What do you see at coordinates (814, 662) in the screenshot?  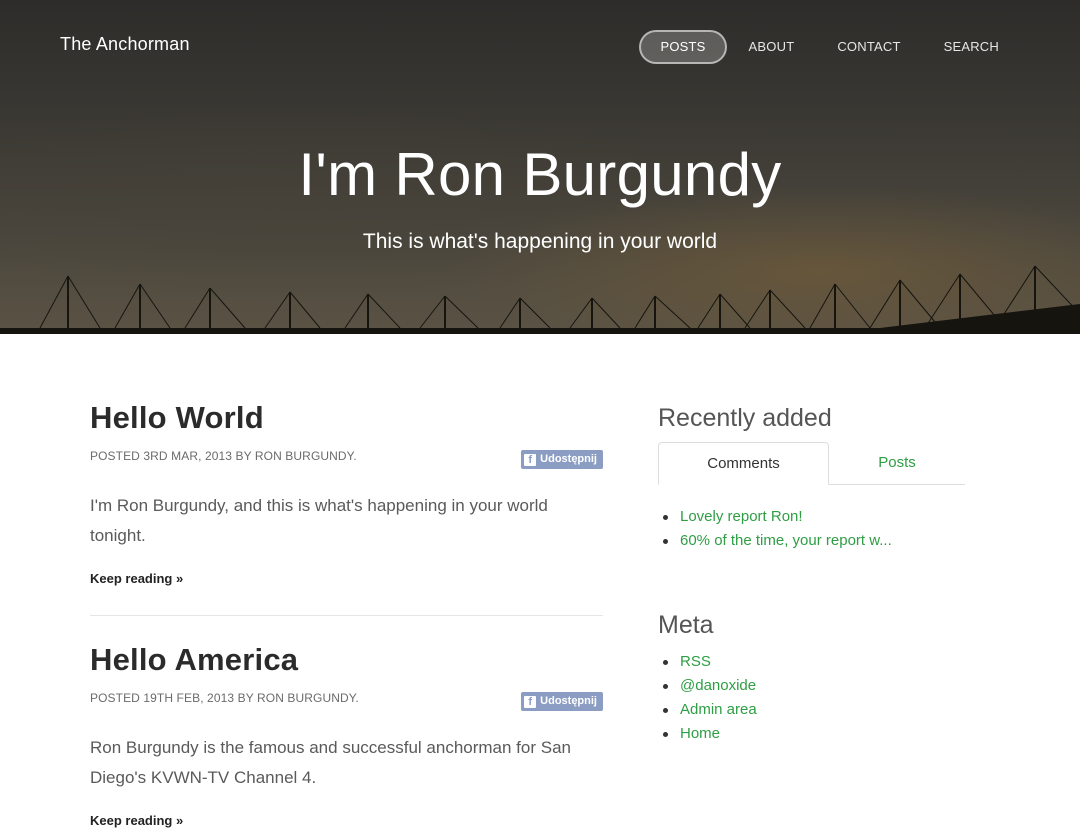 I see `meta-link-rss: RSS` at bounding box center [814, 662].